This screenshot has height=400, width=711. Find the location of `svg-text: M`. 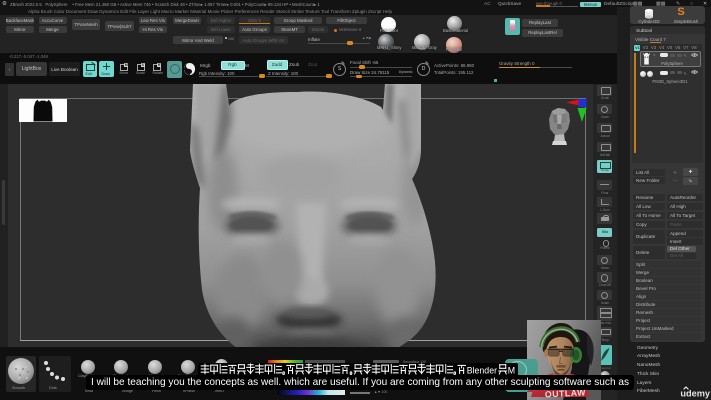

svg-text: M is located at coordinates (511, 370).